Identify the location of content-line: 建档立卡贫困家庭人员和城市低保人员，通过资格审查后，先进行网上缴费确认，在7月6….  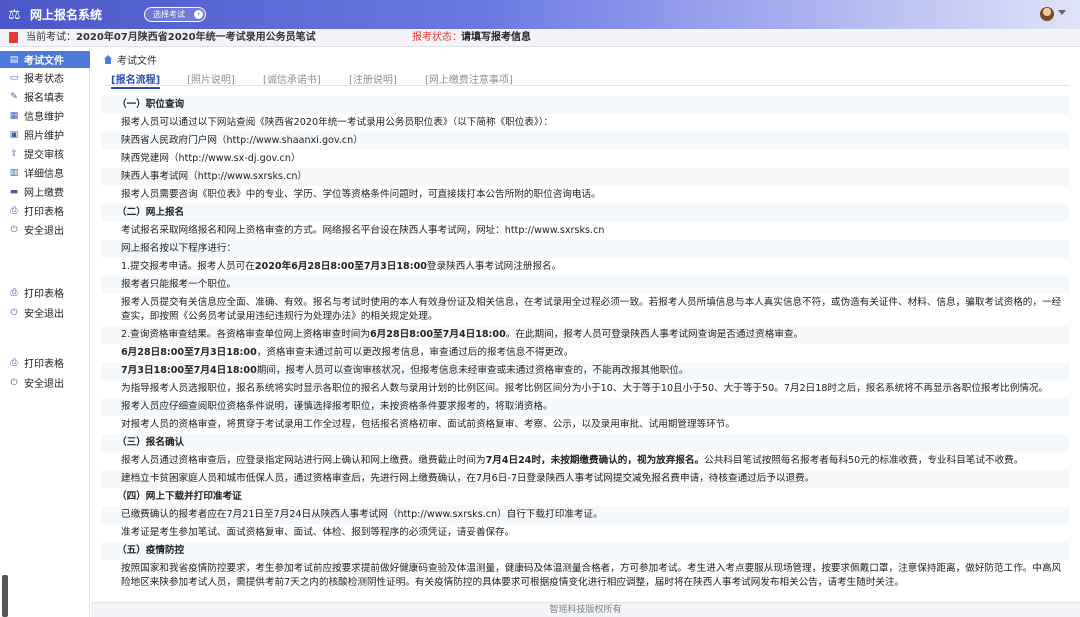
(585, 479).